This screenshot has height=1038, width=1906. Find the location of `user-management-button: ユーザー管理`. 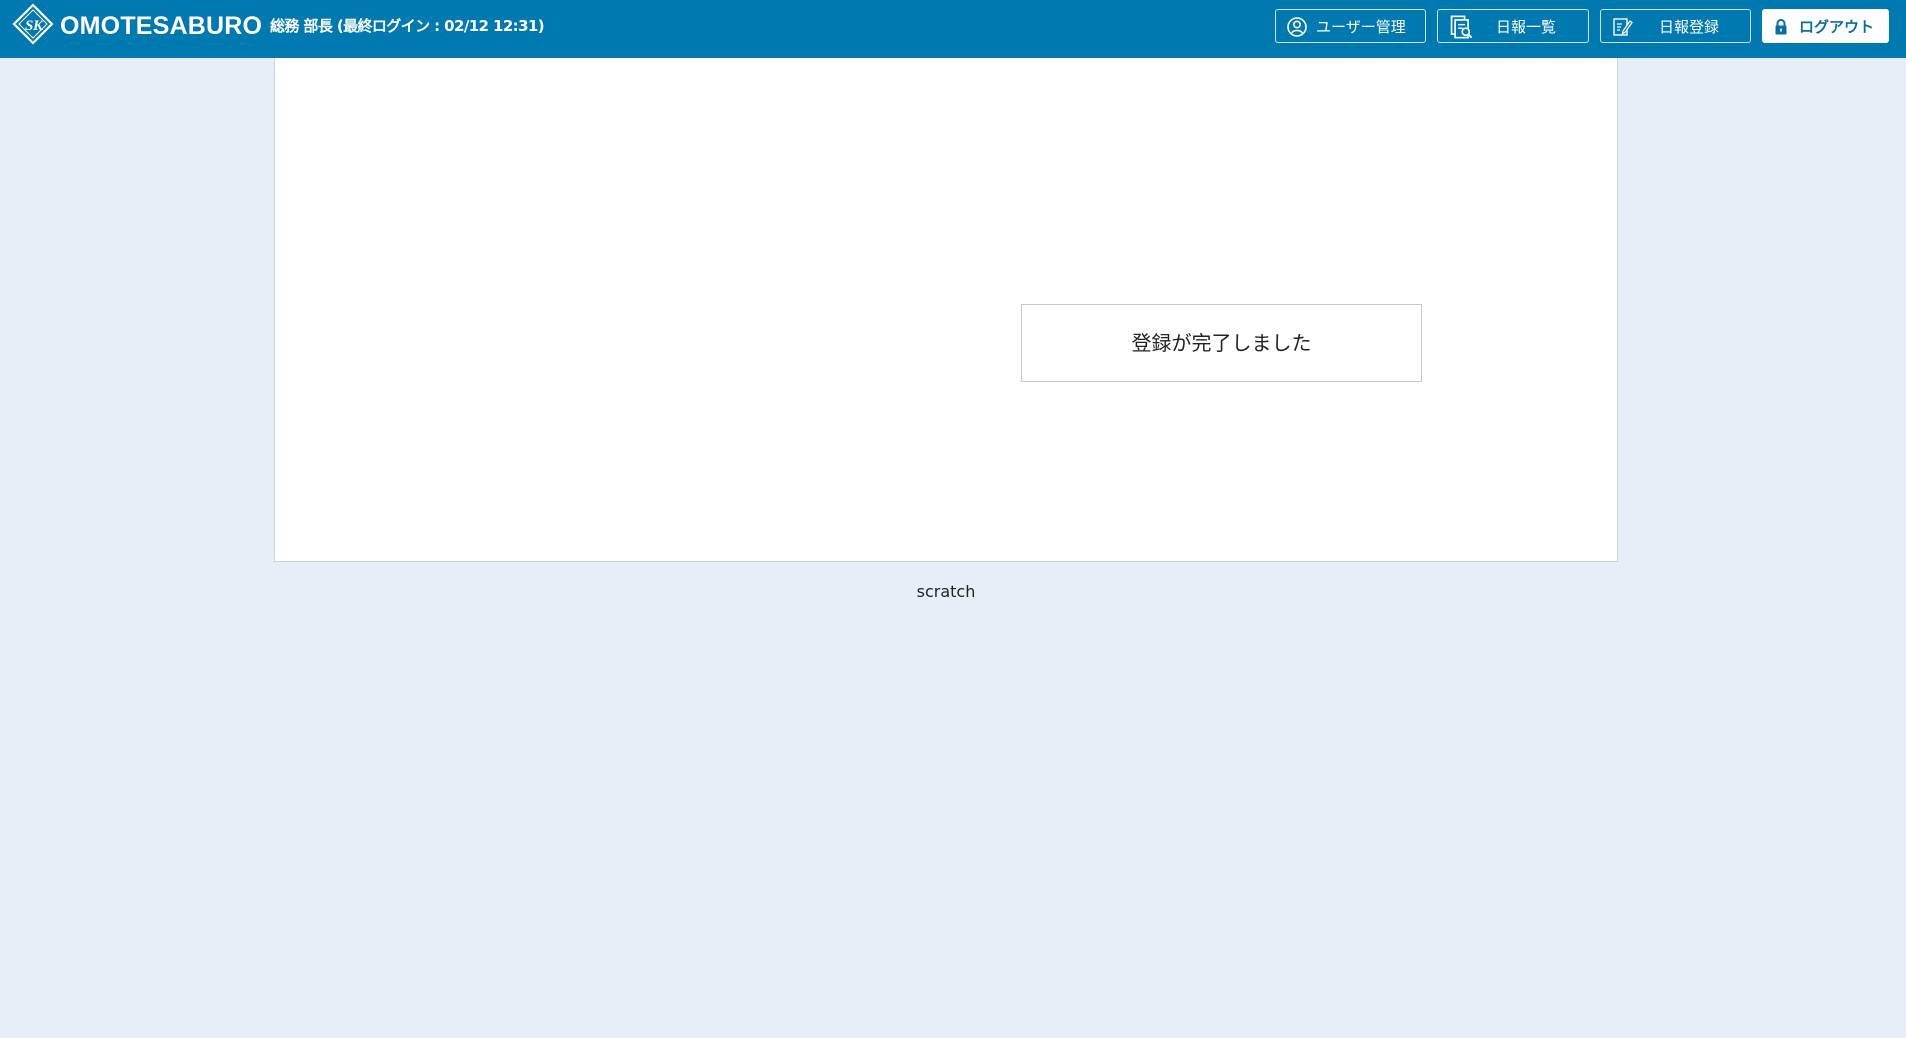

user-management-button: ユーザー管理 is located at coordinates (1350, 26).